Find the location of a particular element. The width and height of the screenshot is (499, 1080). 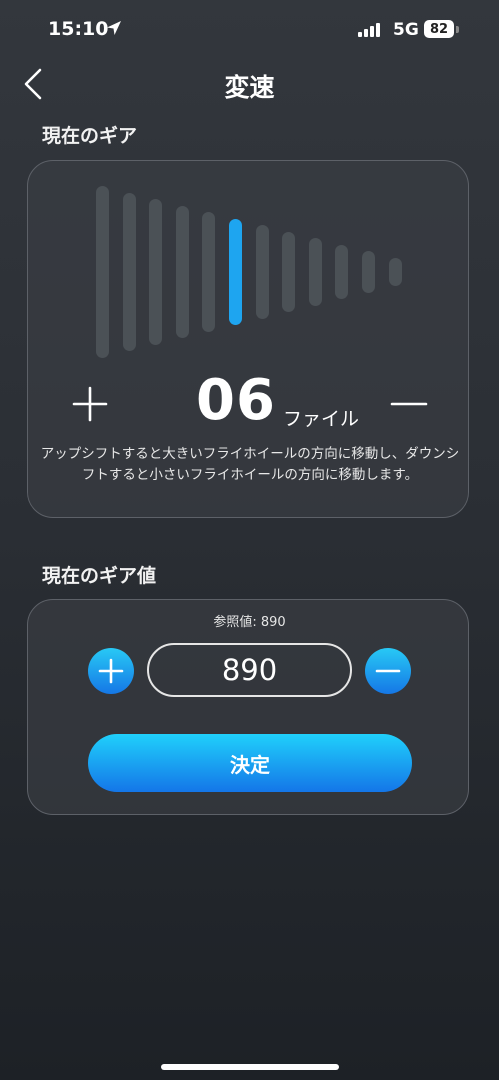

page-title: 変速 is located at coordinates (249, 87).